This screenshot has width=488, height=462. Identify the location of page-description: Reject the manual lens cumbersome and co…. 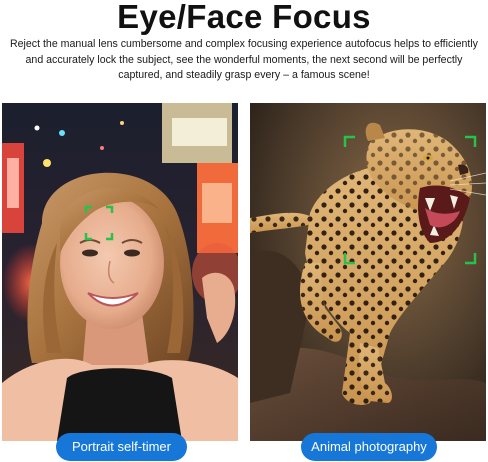
(244, 60).